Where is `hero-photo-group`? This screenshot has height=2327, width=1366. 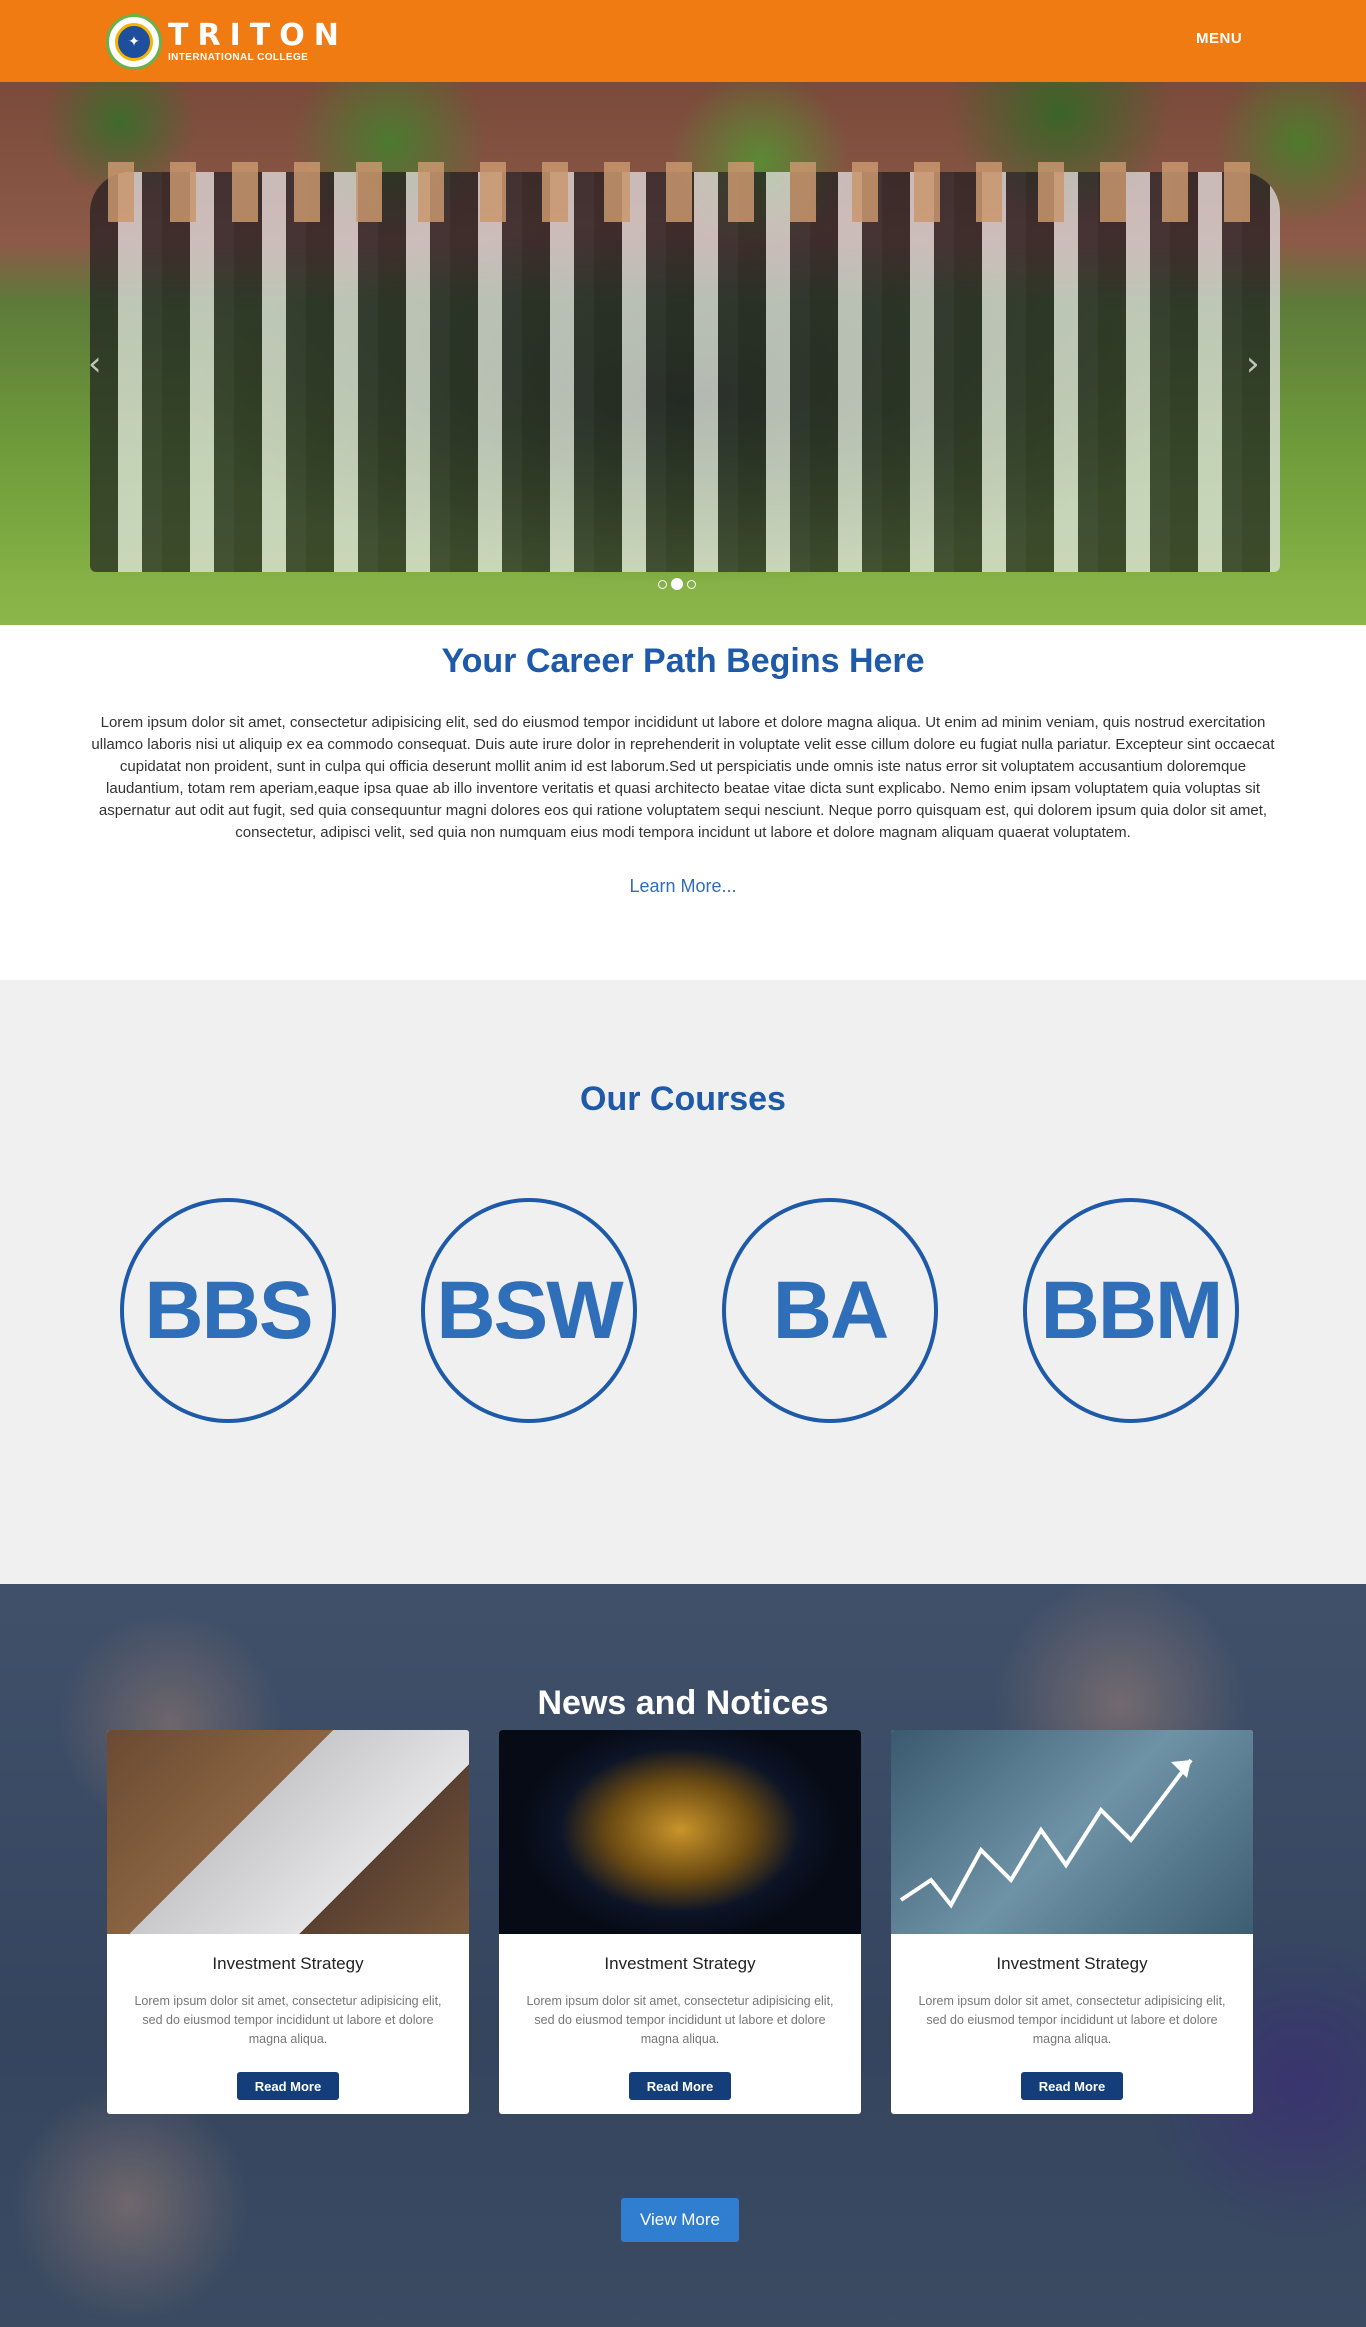 hero-photo-group is located at coordinates (685, 372).